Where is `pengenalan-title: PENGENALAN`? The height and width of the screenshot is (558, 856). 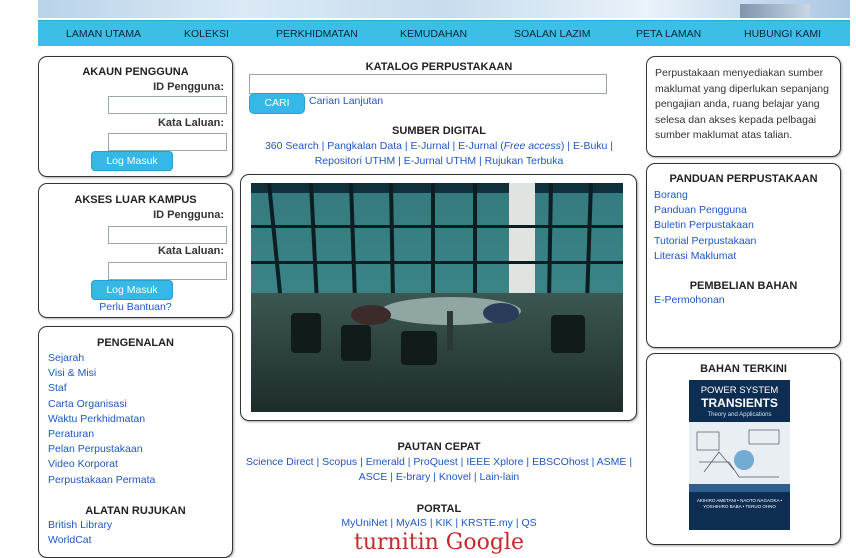 pengenalan-title: PENGENALAN is located at coordinates (135, 343).